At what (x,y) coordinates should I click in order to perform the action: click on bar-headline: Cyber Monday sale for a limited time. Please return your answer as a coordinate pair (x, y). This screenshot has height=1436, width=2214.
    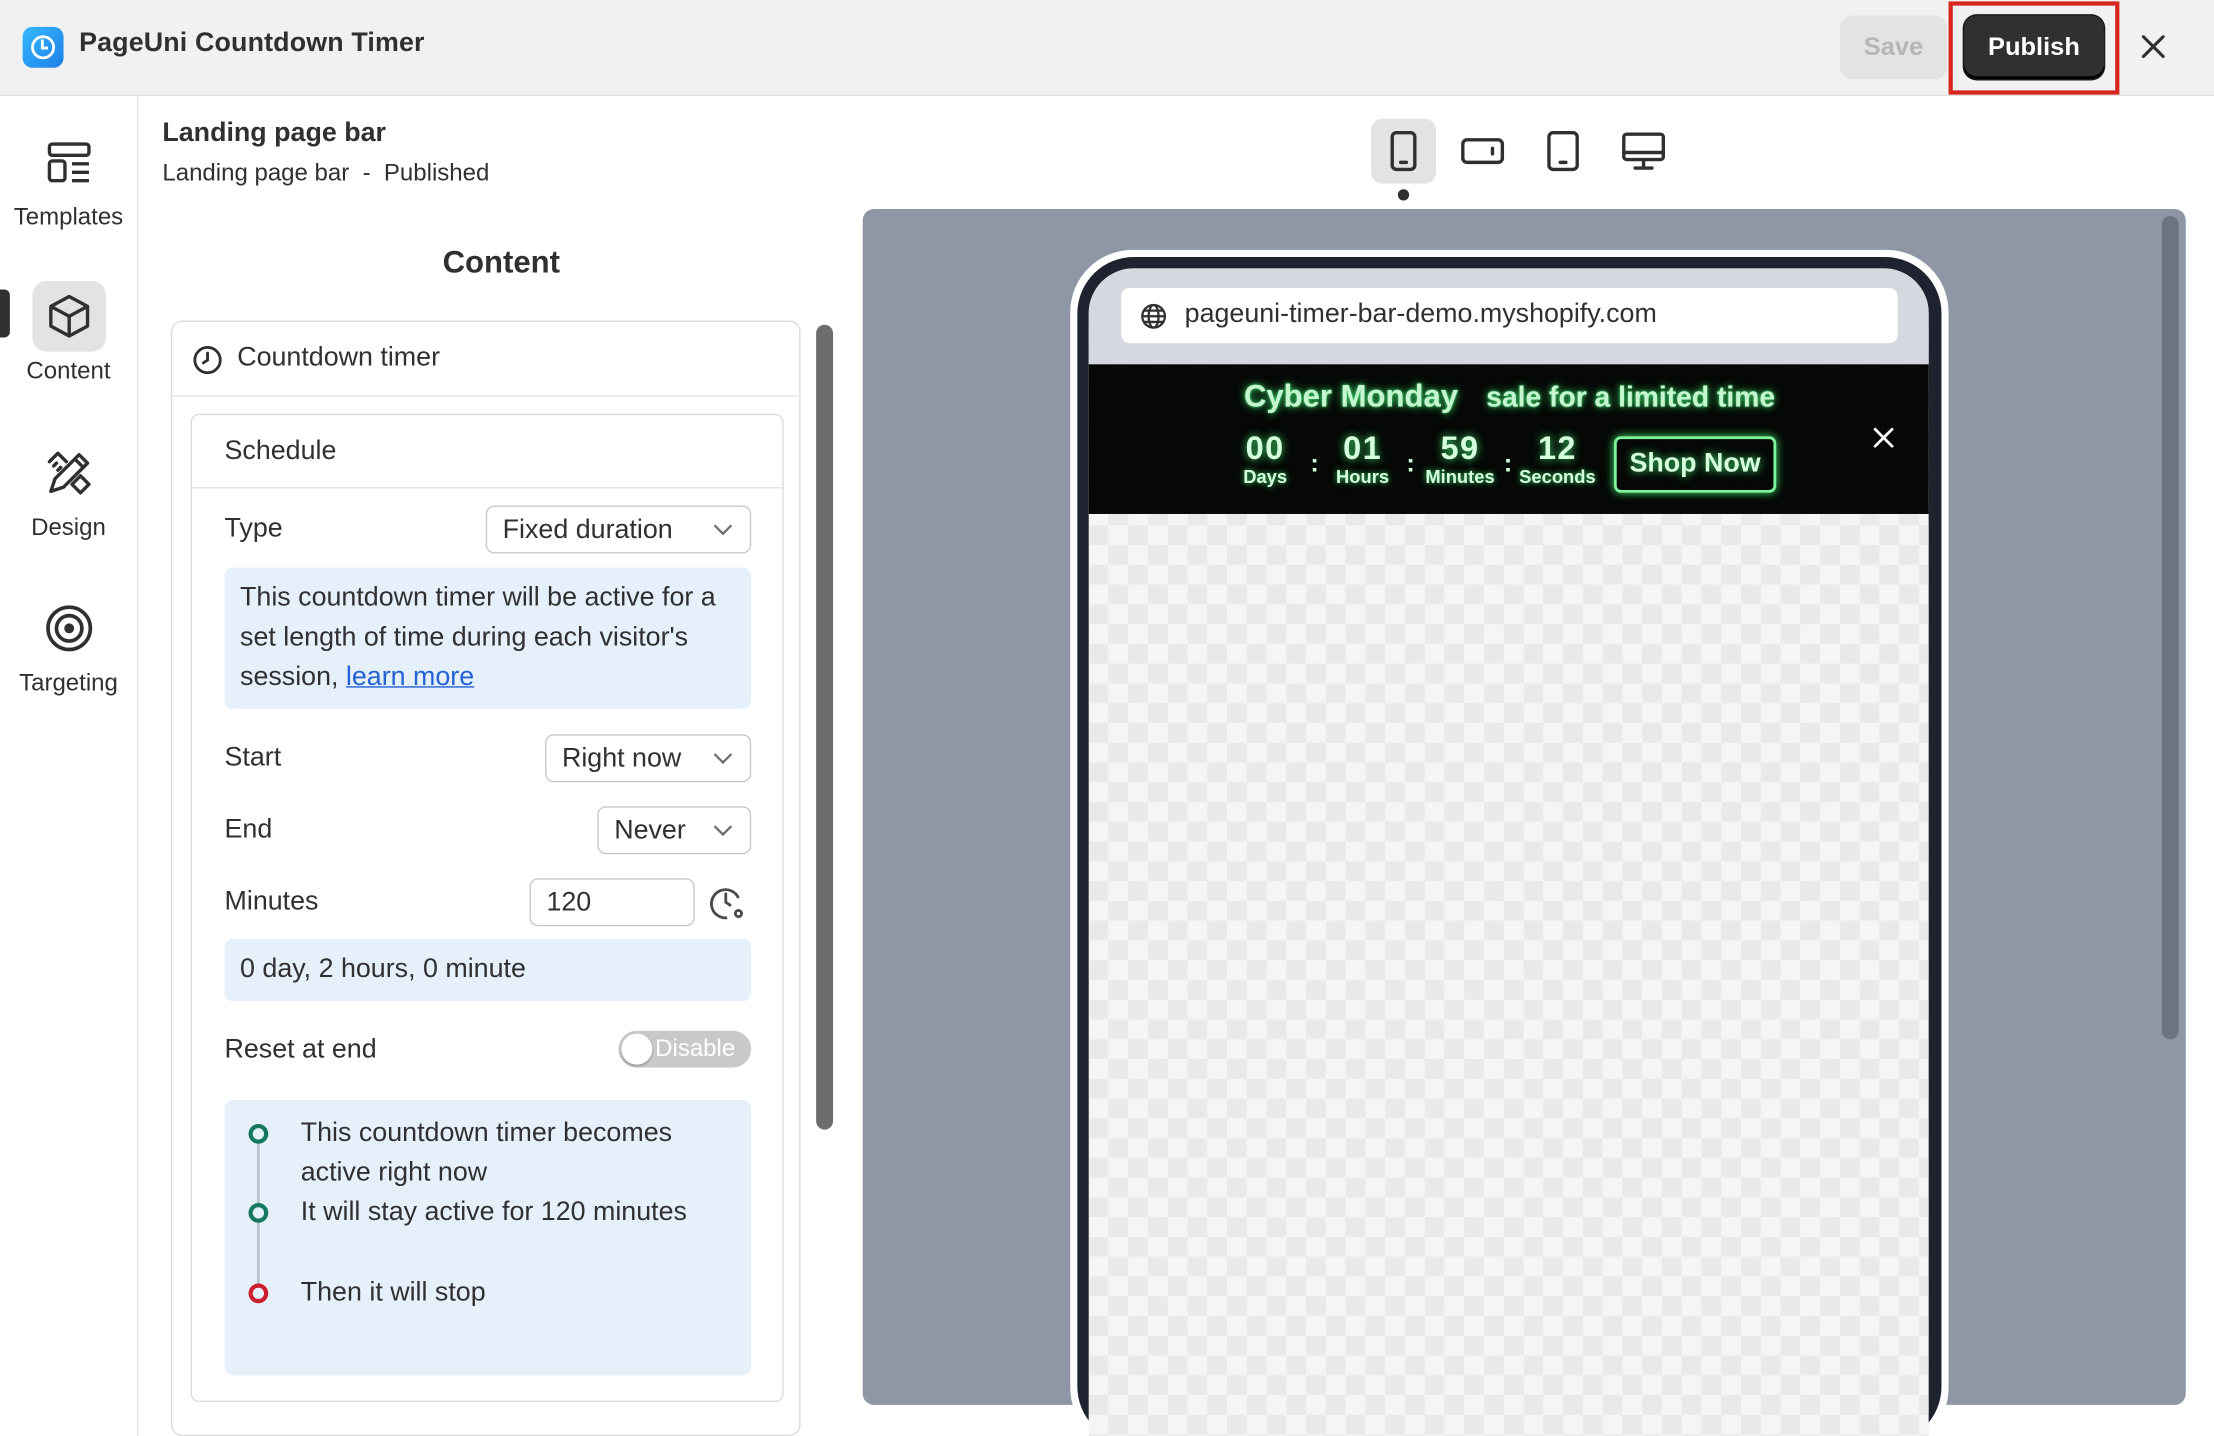
    Looking at the image, I should click on (1509, 396).